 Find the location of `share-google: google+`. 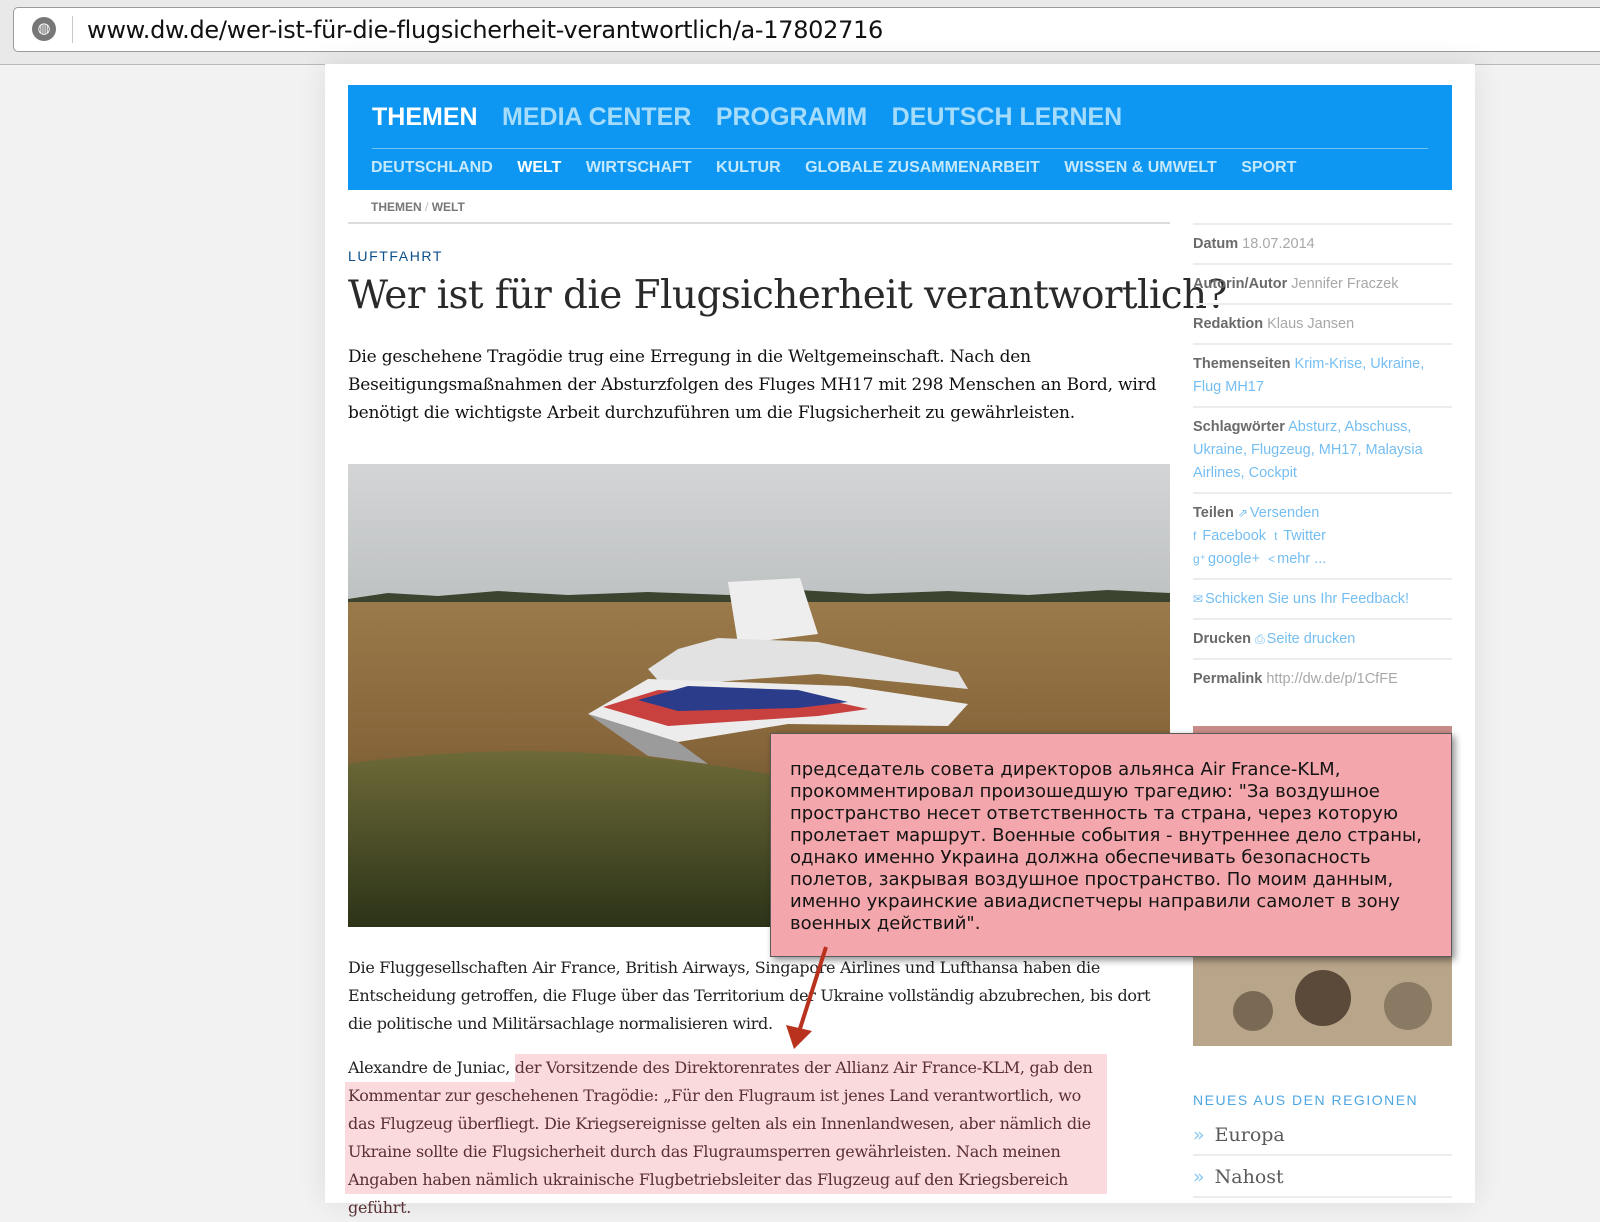

share-google: google+ is located at coordinates (1234, 559).